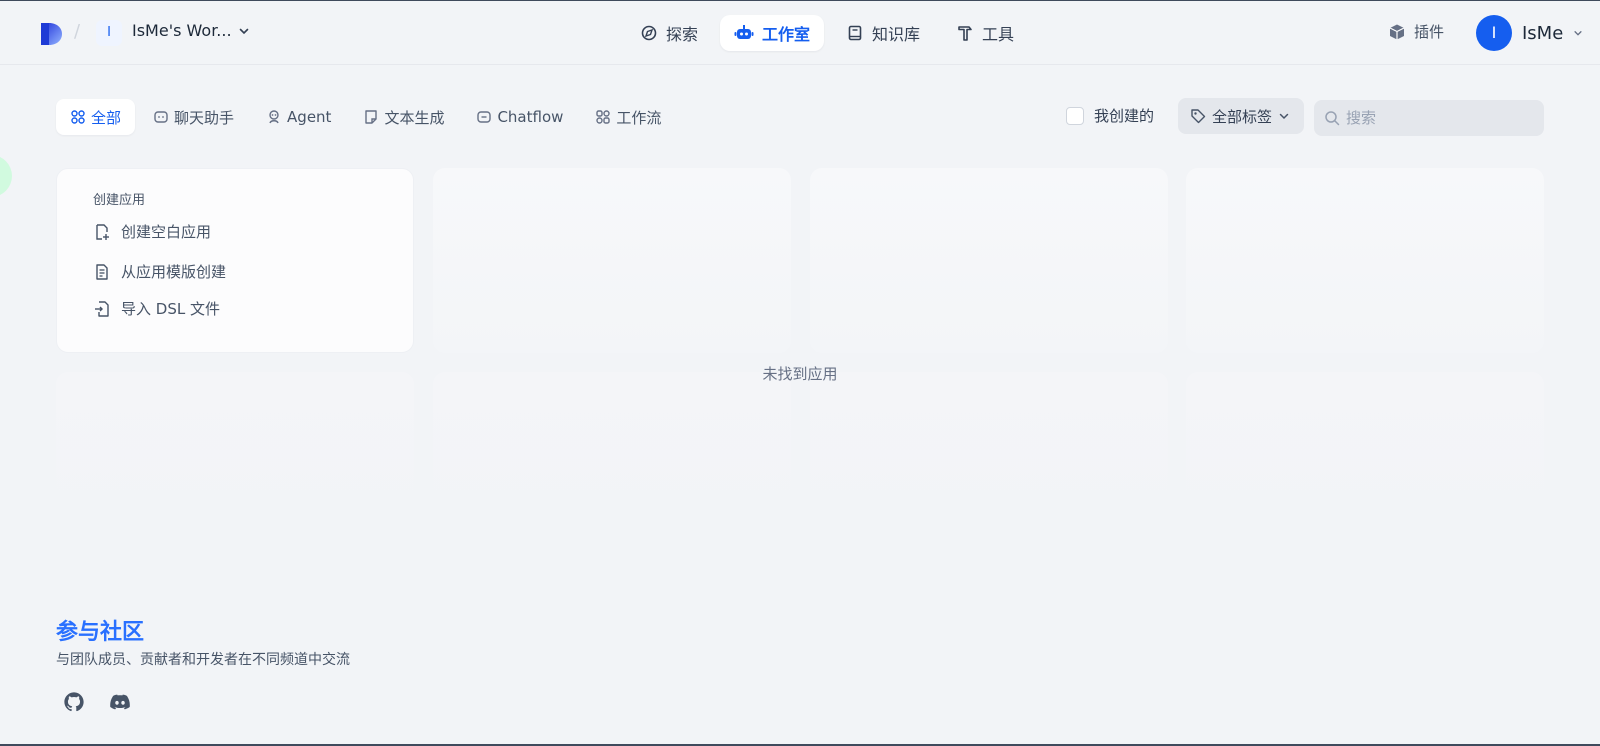 Image resolution: width=1600 pixels, height=746 pixels. I want to click on tag-filter-label: 全部标签, so click(1242, 116).